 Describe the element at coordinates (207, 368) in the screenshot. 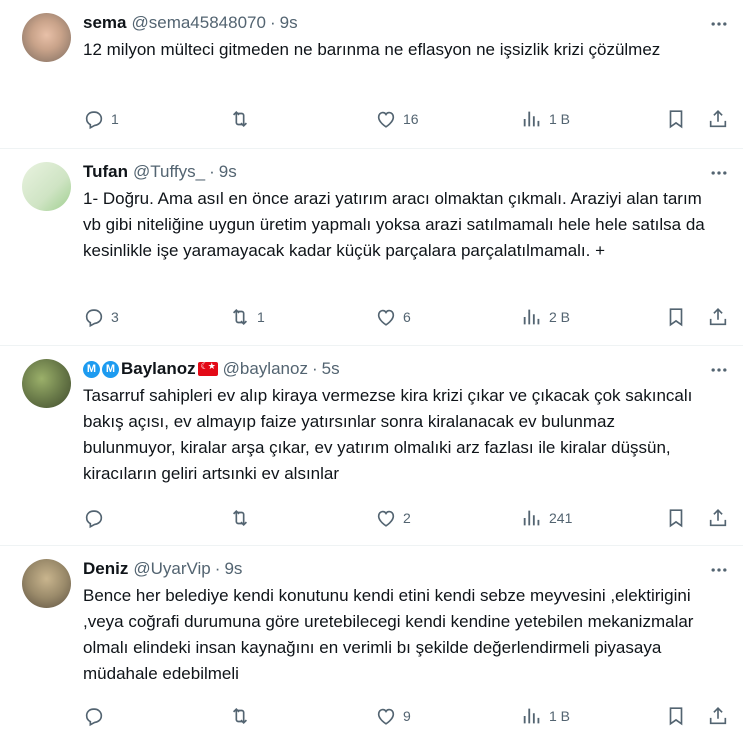

I see `turkey-flag-icon` at that location.